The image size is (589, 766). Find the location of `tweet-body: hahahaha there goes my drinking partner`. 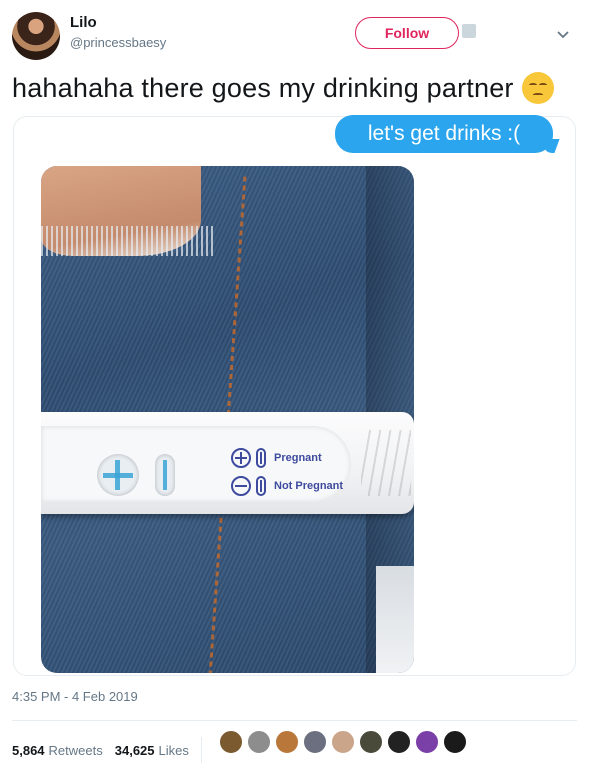

tweet-body: hahahaha there goes my drinking partner is located at coordinates (283, 88).